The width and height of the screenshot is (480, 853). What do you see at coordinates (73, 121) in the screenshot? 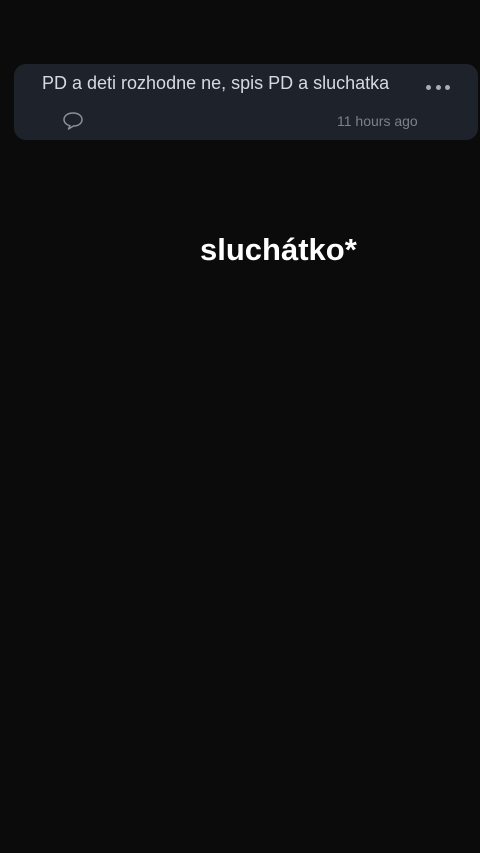
I see `speech-bubble-icon` at bounding box center [73, 121].